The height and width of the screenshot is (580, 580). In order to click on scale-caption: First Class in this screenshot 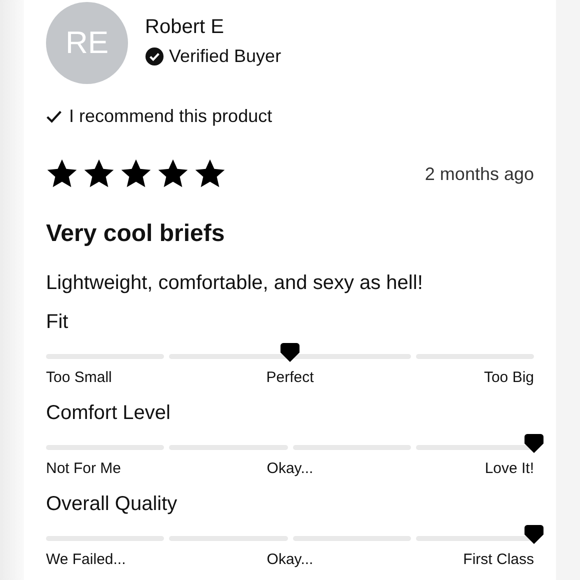, I will do `click(498, 559)`.